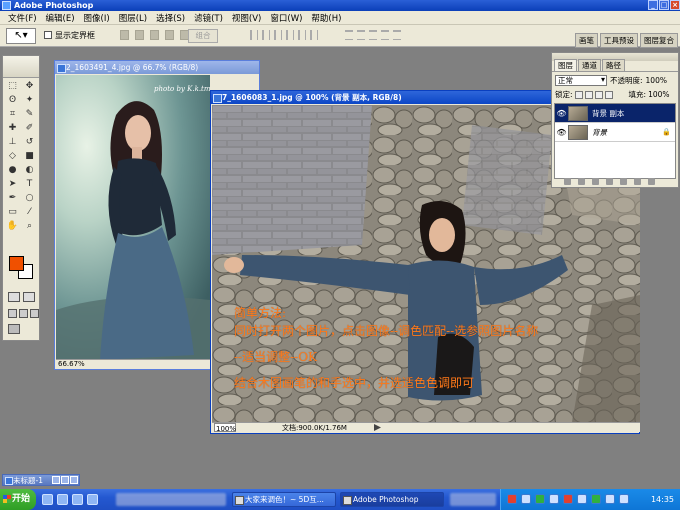  Describe the element at coordinates (653, 5) in the screenshot. I see `minimize-button: _` at that location.